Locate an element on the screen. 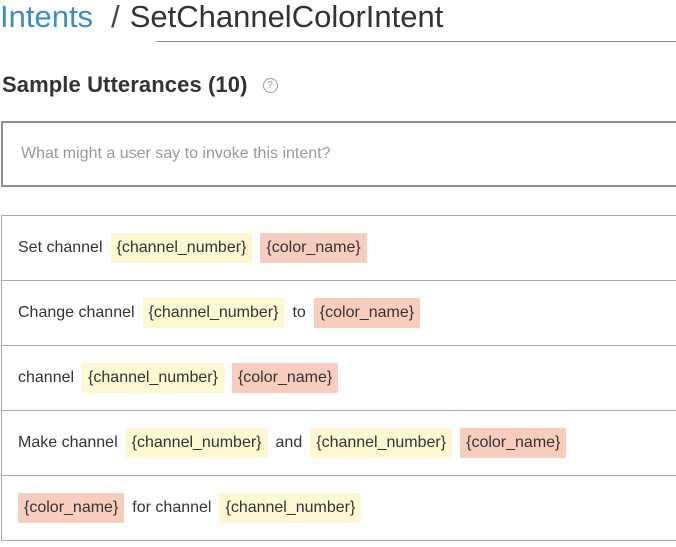 This screenshot has height=547, width=676. utterance-text: Make channel is located at coordinates (68, 442).